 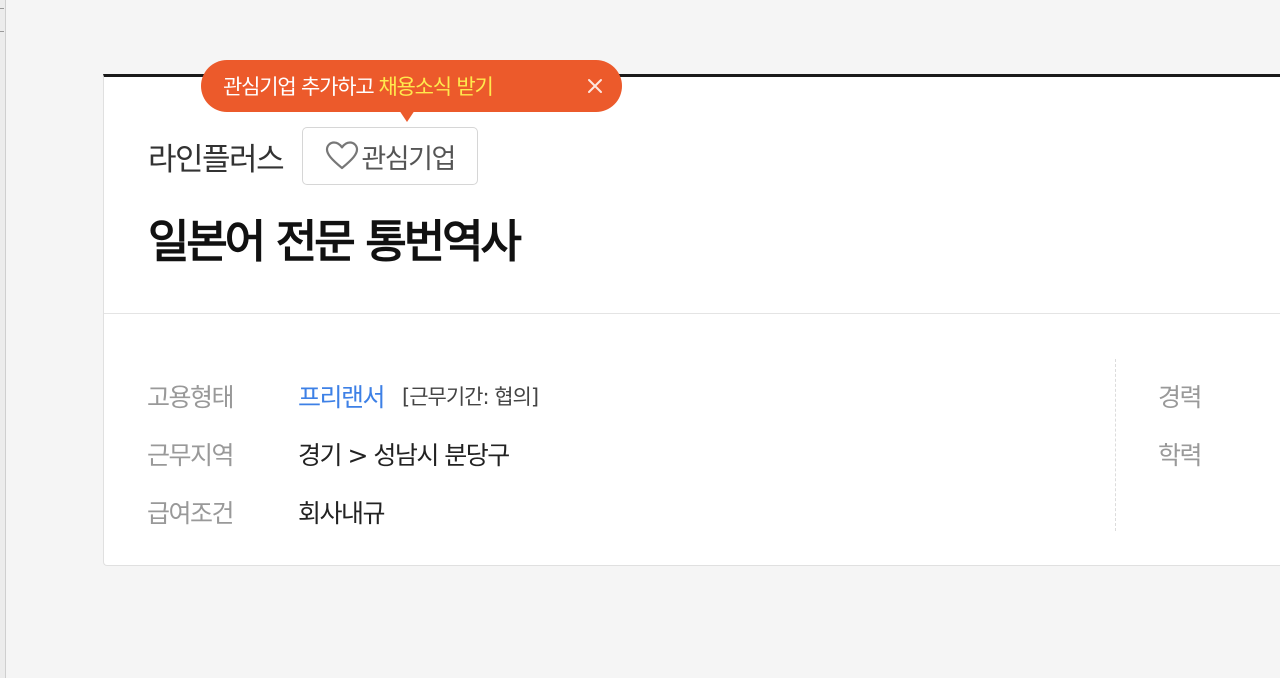 I want to click on window-left-edge, so click(x=3, y=339).